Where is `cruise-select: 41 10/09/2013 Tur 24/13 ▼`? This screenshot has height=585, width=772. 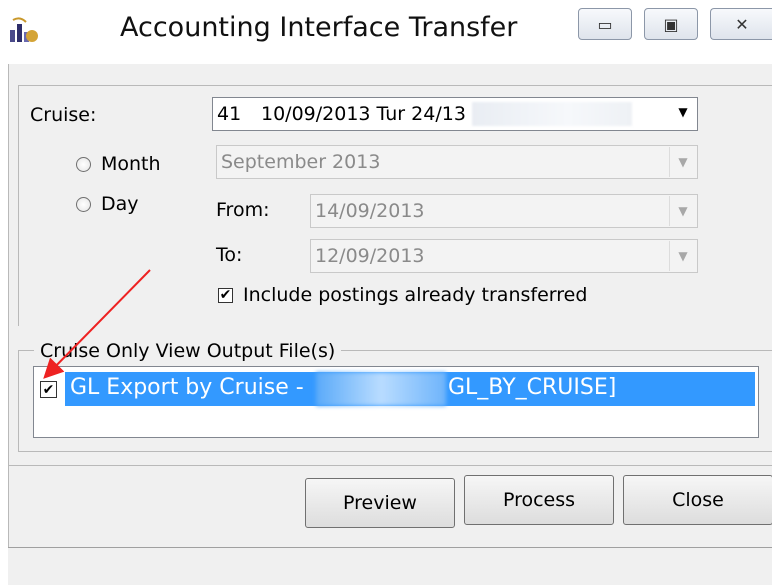 cruise-select: 41 10/09/2013 Tur 24/13 ▼ is located at coordinates (455, 114).